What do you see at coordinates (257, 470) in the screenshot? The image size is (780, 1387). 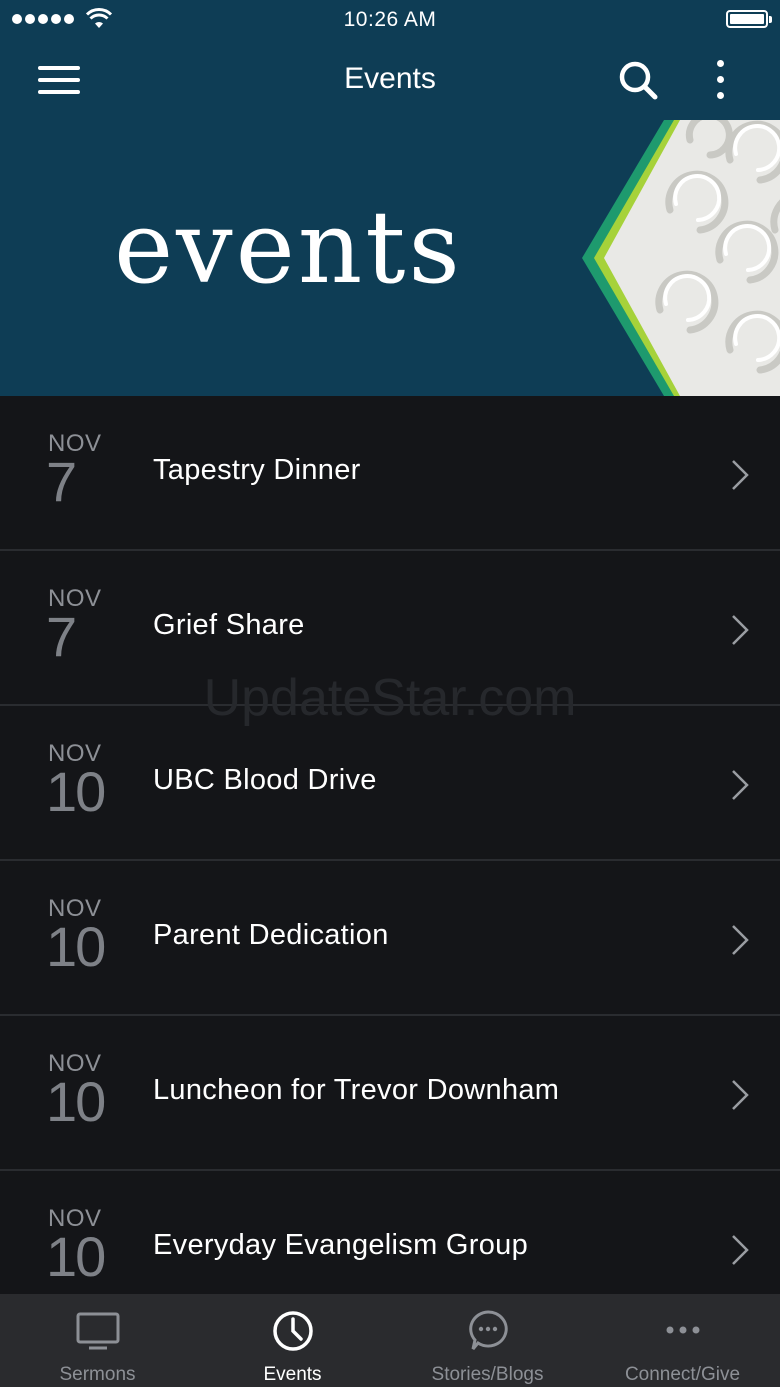 I see `event-title: Tapestry Dinner` at bounding box center [257, 470].